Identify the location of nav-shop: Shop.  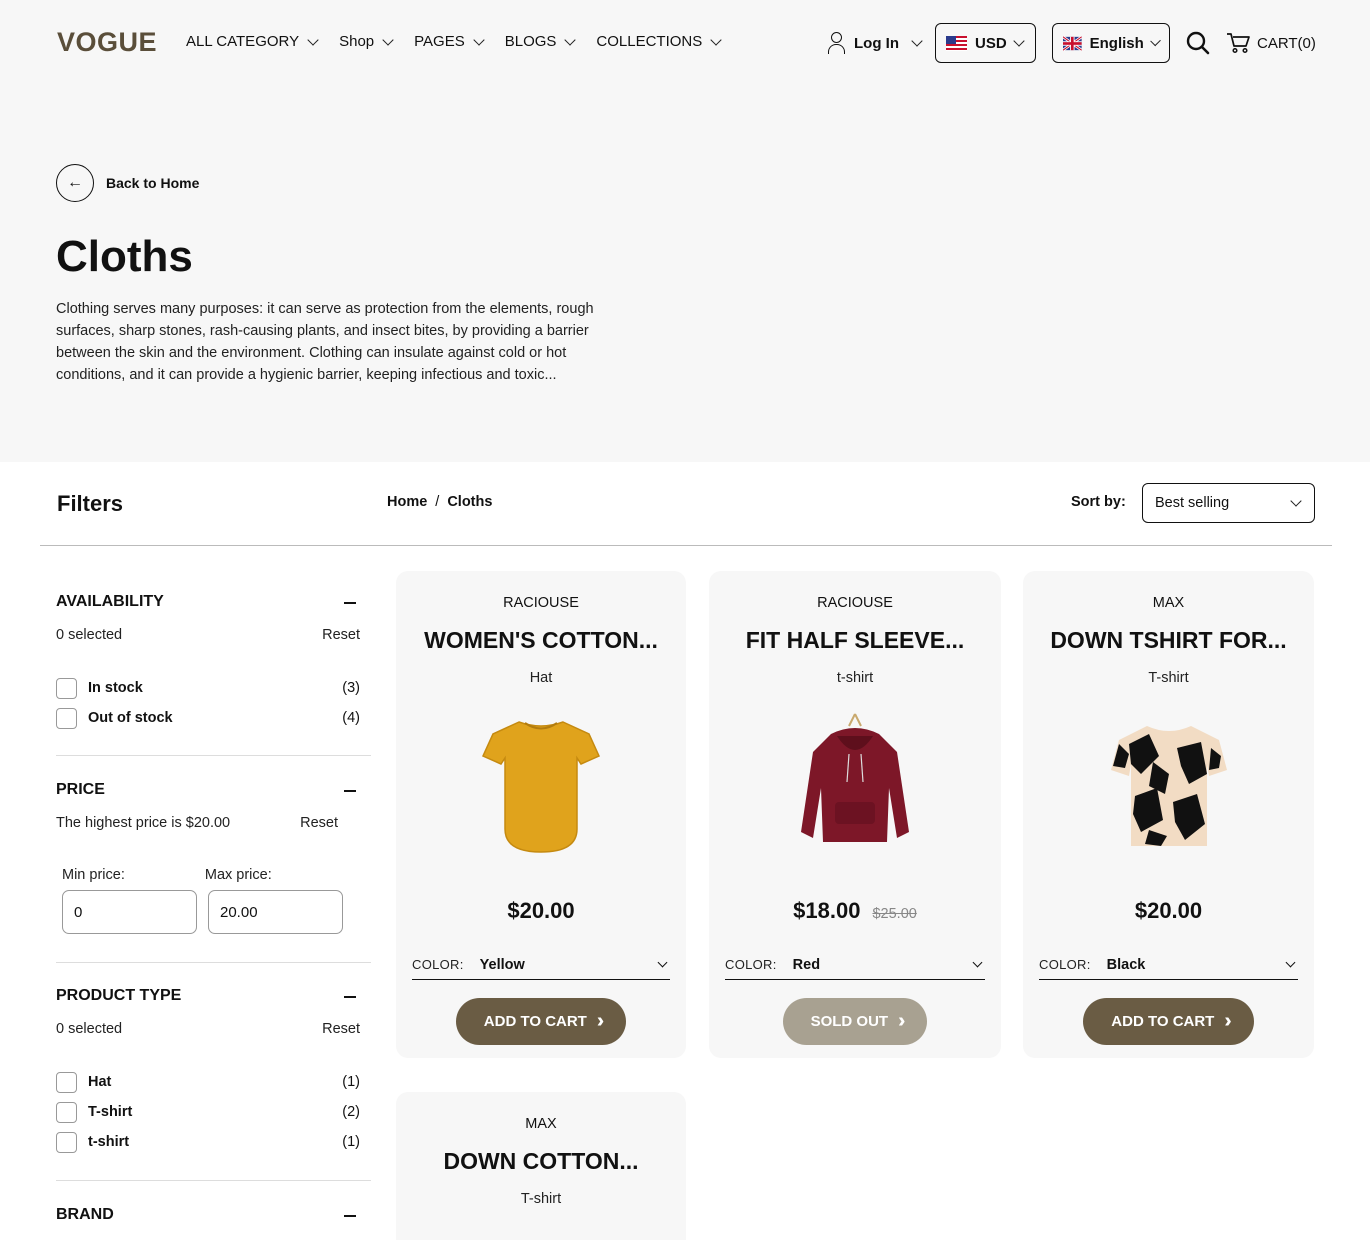
(366, 41).